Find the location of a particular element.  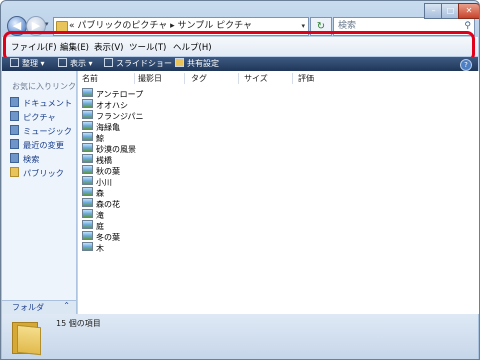

column-size: サイズ is located at coordinates (256, 78).